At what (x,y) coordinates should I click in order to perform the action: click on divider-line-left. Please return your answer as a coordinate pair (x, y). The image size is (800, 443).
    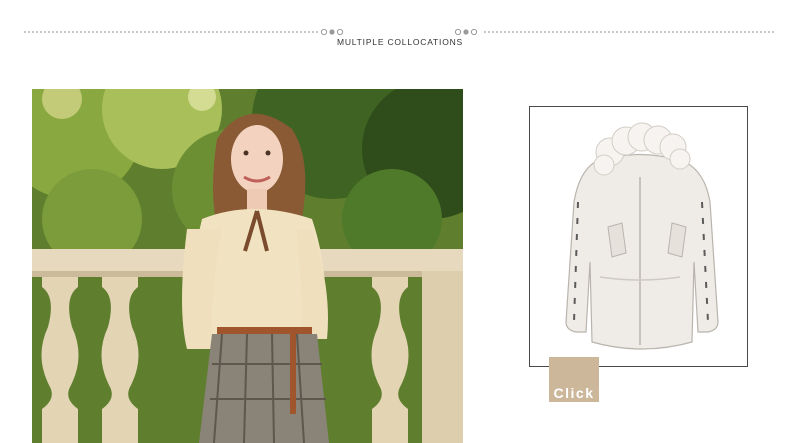
    Looking at the image, I should click on (171, 32).